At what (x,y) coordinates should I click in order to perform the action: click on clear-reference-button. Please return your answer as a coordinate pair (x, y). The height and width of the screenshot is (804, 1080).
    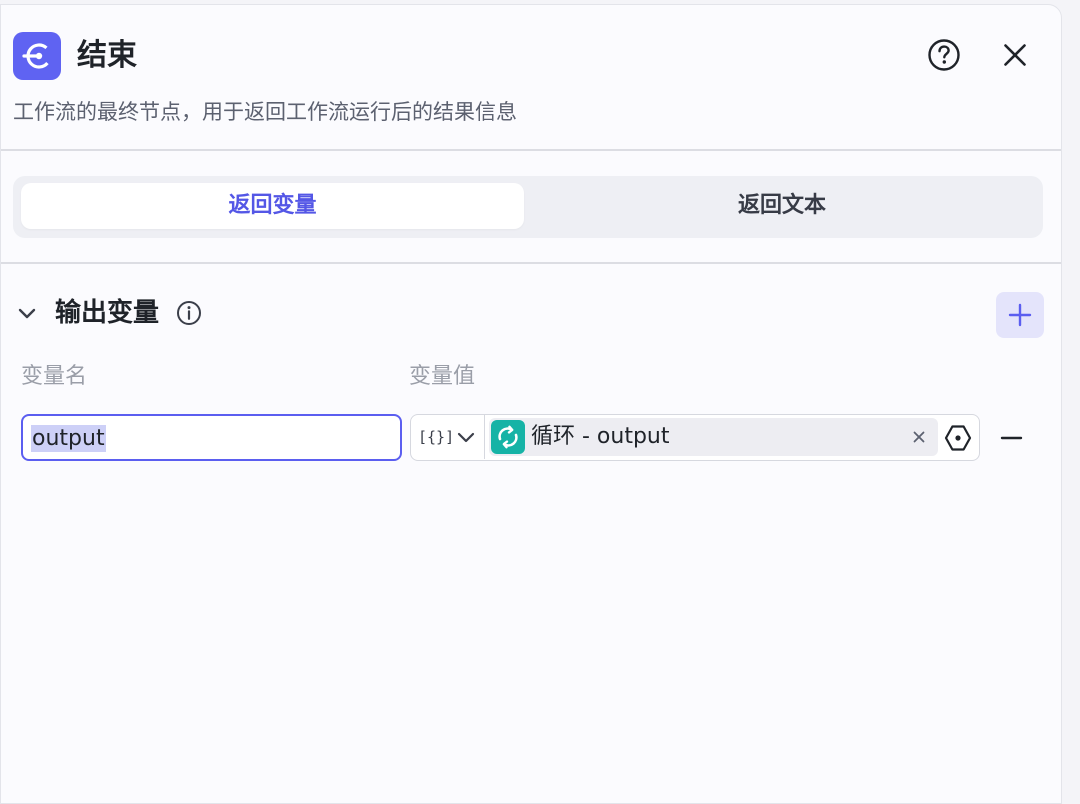
    Looking at the image, I should click on (919, 437).